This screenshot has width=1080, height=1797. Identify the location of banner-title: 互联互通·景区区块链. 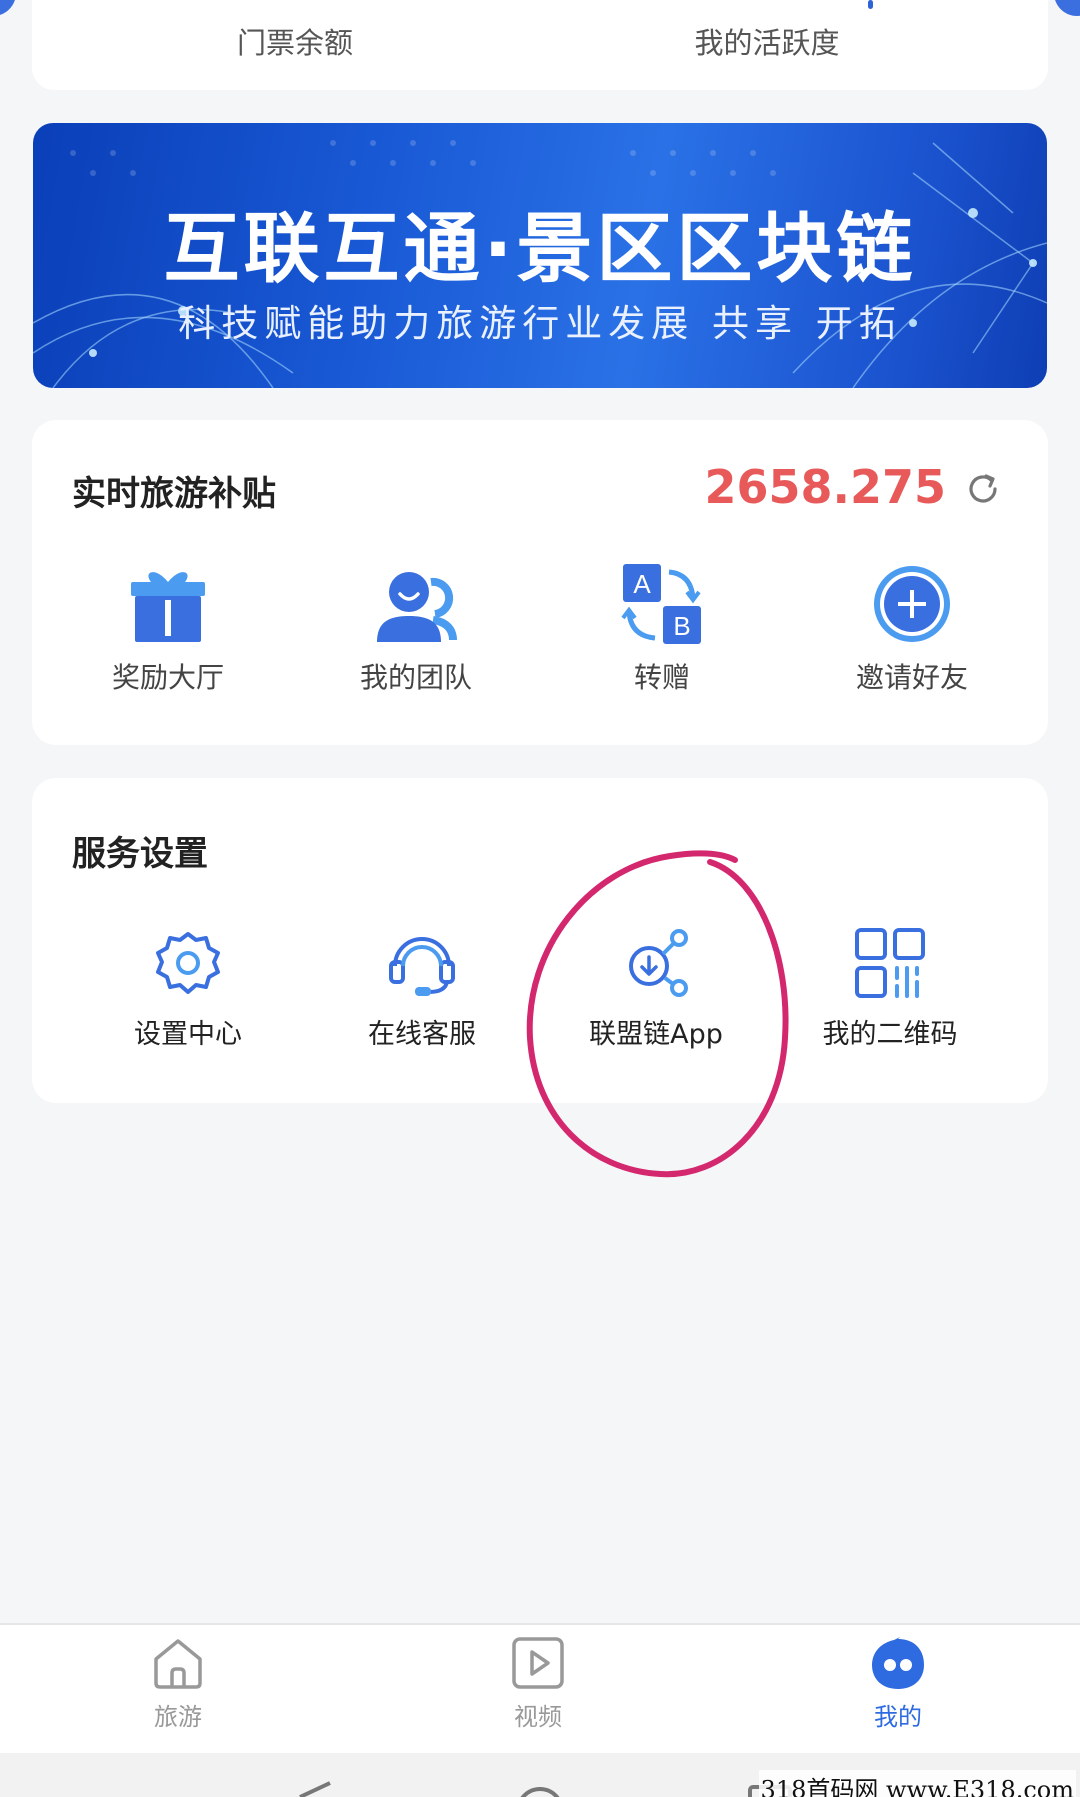
(540, 248).